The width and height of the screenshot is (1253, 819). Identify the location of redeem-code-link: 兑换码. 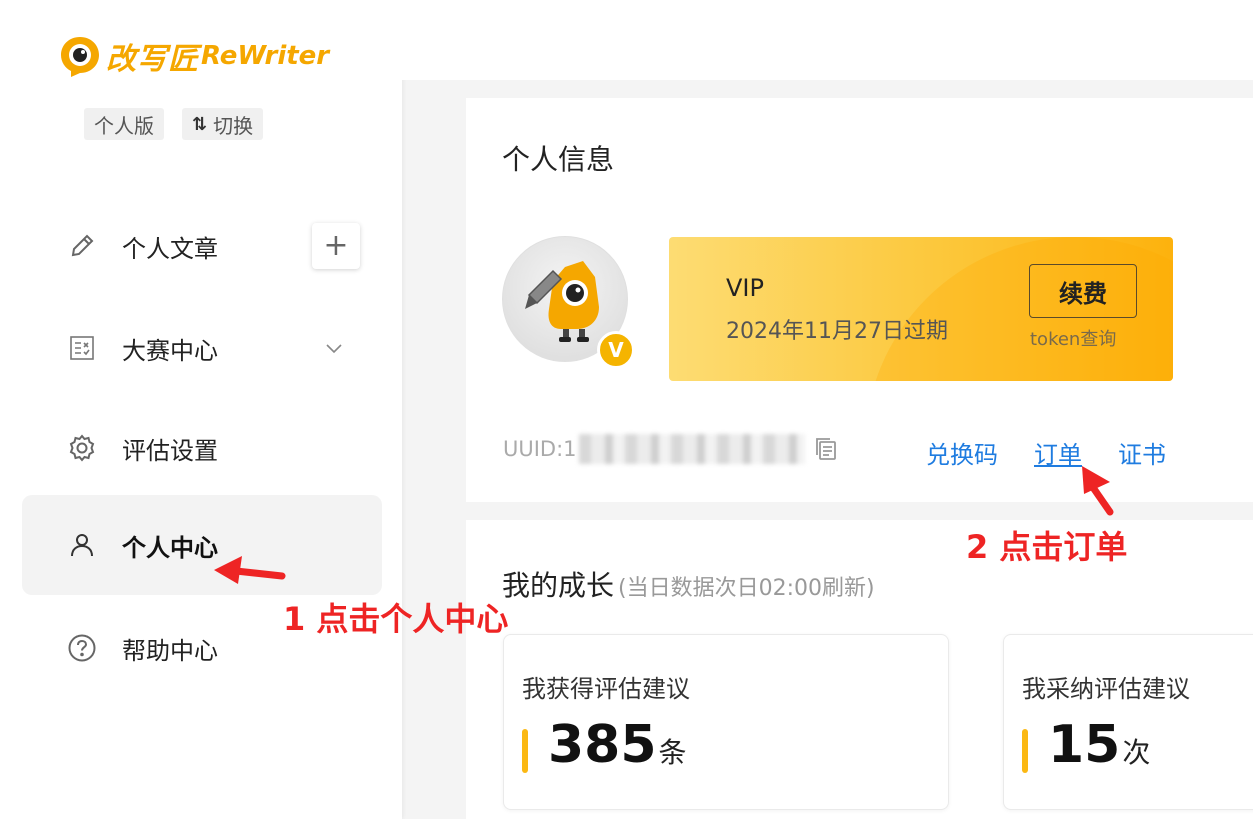
(962, 452).